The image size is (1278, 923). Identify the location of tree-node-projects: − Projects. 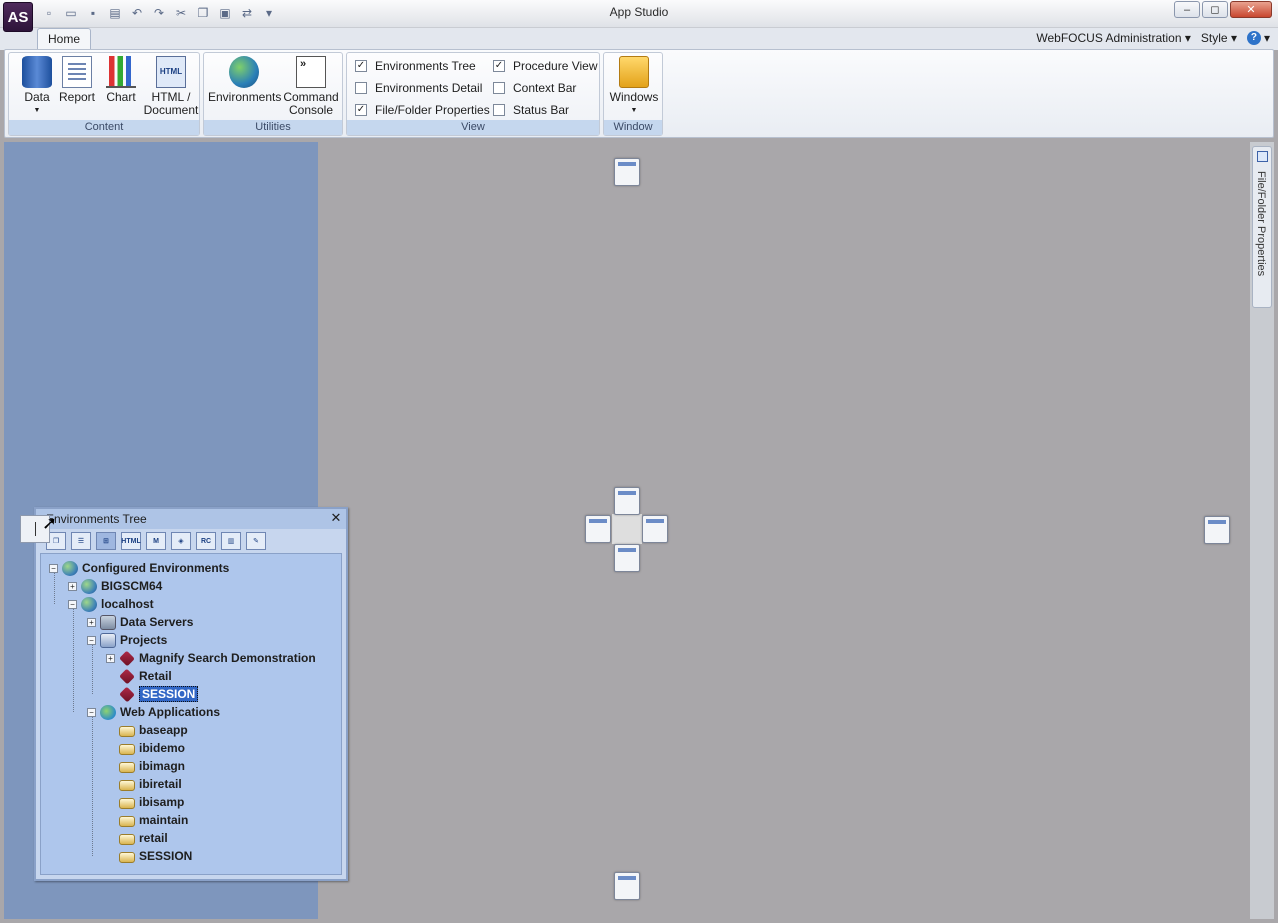
(127, 640).